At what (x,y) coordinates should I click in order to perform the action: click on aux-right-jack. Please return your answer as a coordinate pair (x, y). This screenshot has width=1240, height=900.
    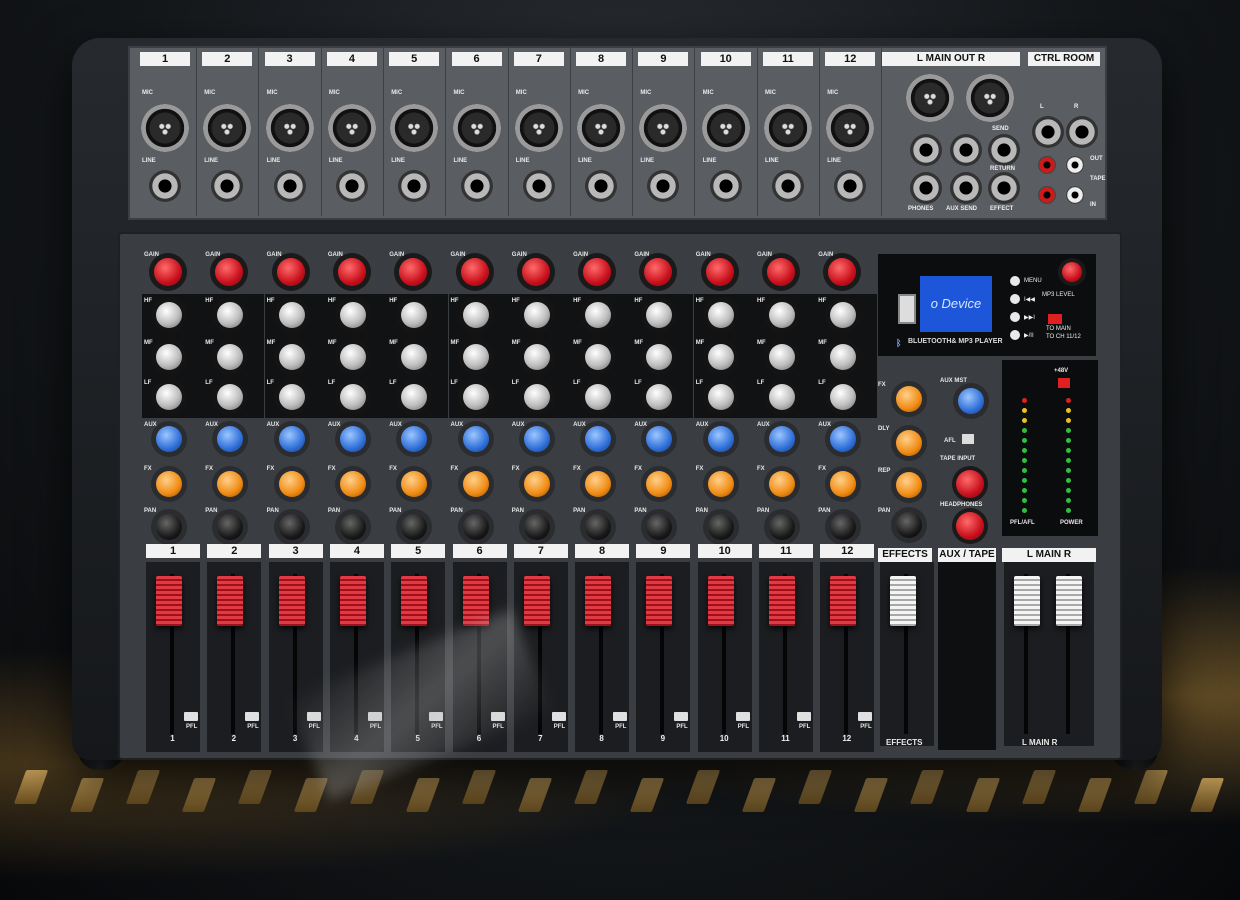
    Looking at the image, I should click on (966, 150).